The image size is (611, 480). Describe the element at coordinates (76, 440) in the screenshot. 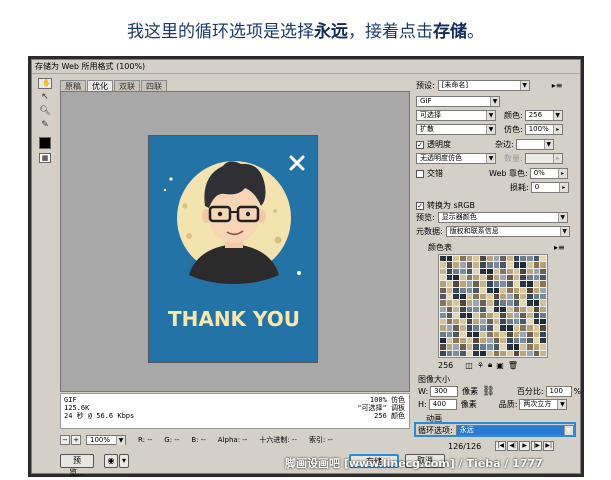

I see `zoom-in-button: +` at that location.